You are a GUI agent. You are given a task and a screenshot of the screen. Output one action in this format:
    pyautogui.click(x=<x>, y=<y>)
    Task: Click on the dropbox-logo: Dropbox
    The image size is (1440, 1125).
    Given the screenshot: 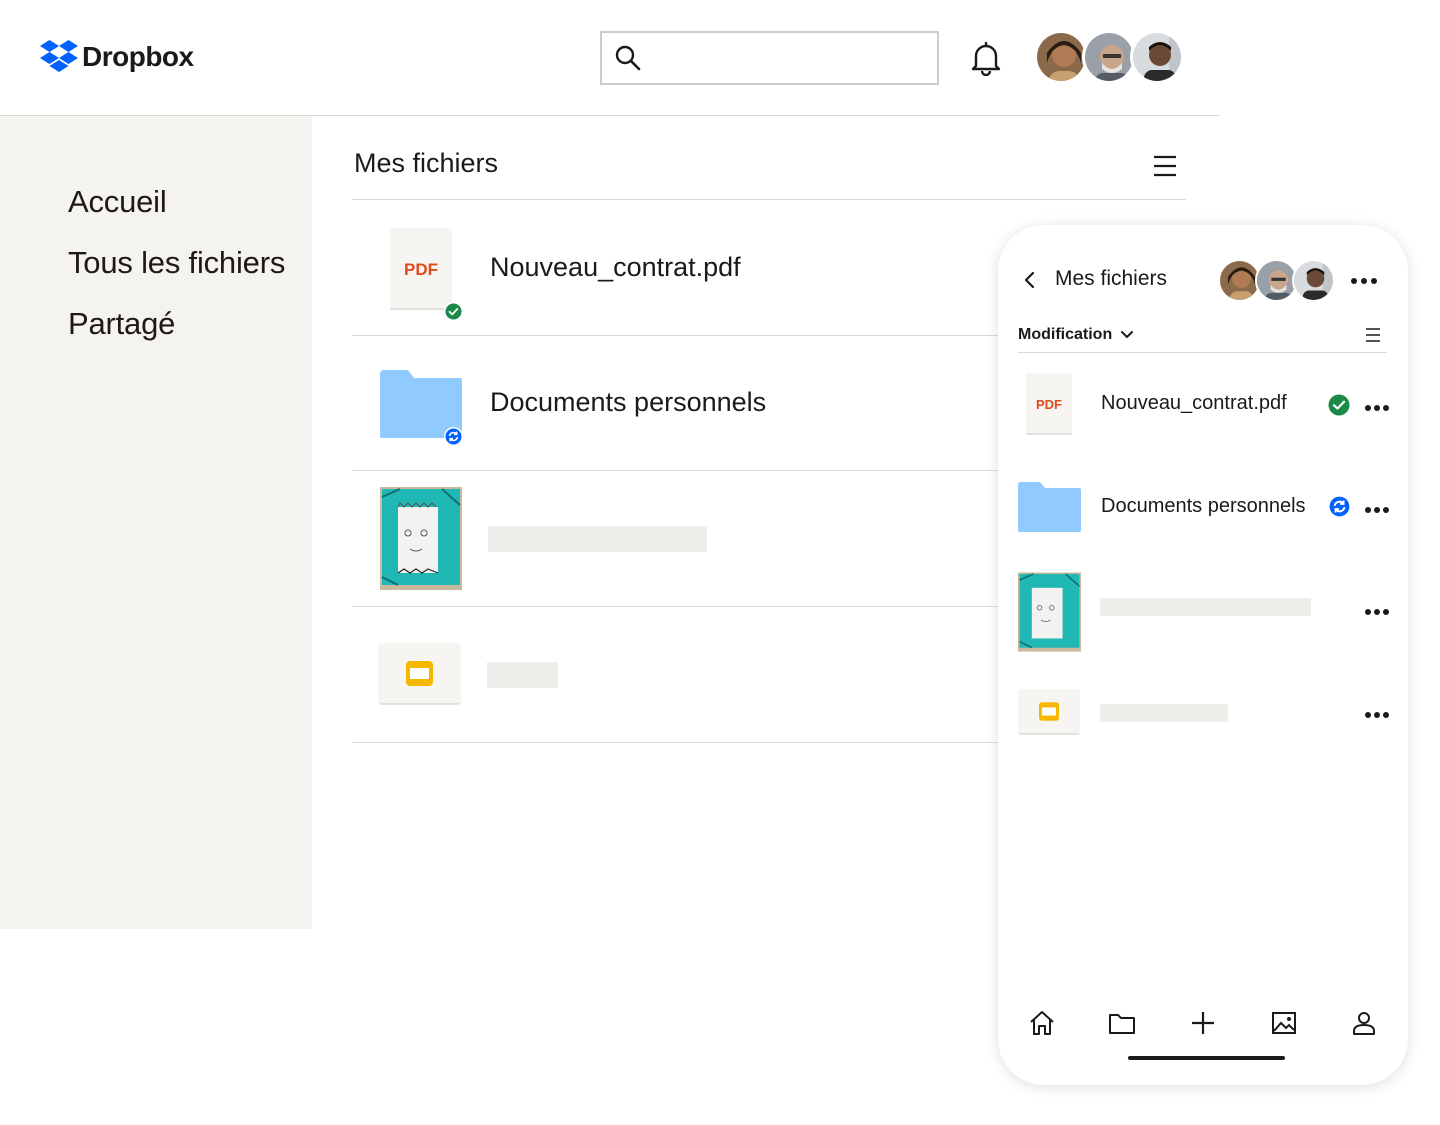 What is the action you would take?
    pyautogui.click(x=117, y=57)
    